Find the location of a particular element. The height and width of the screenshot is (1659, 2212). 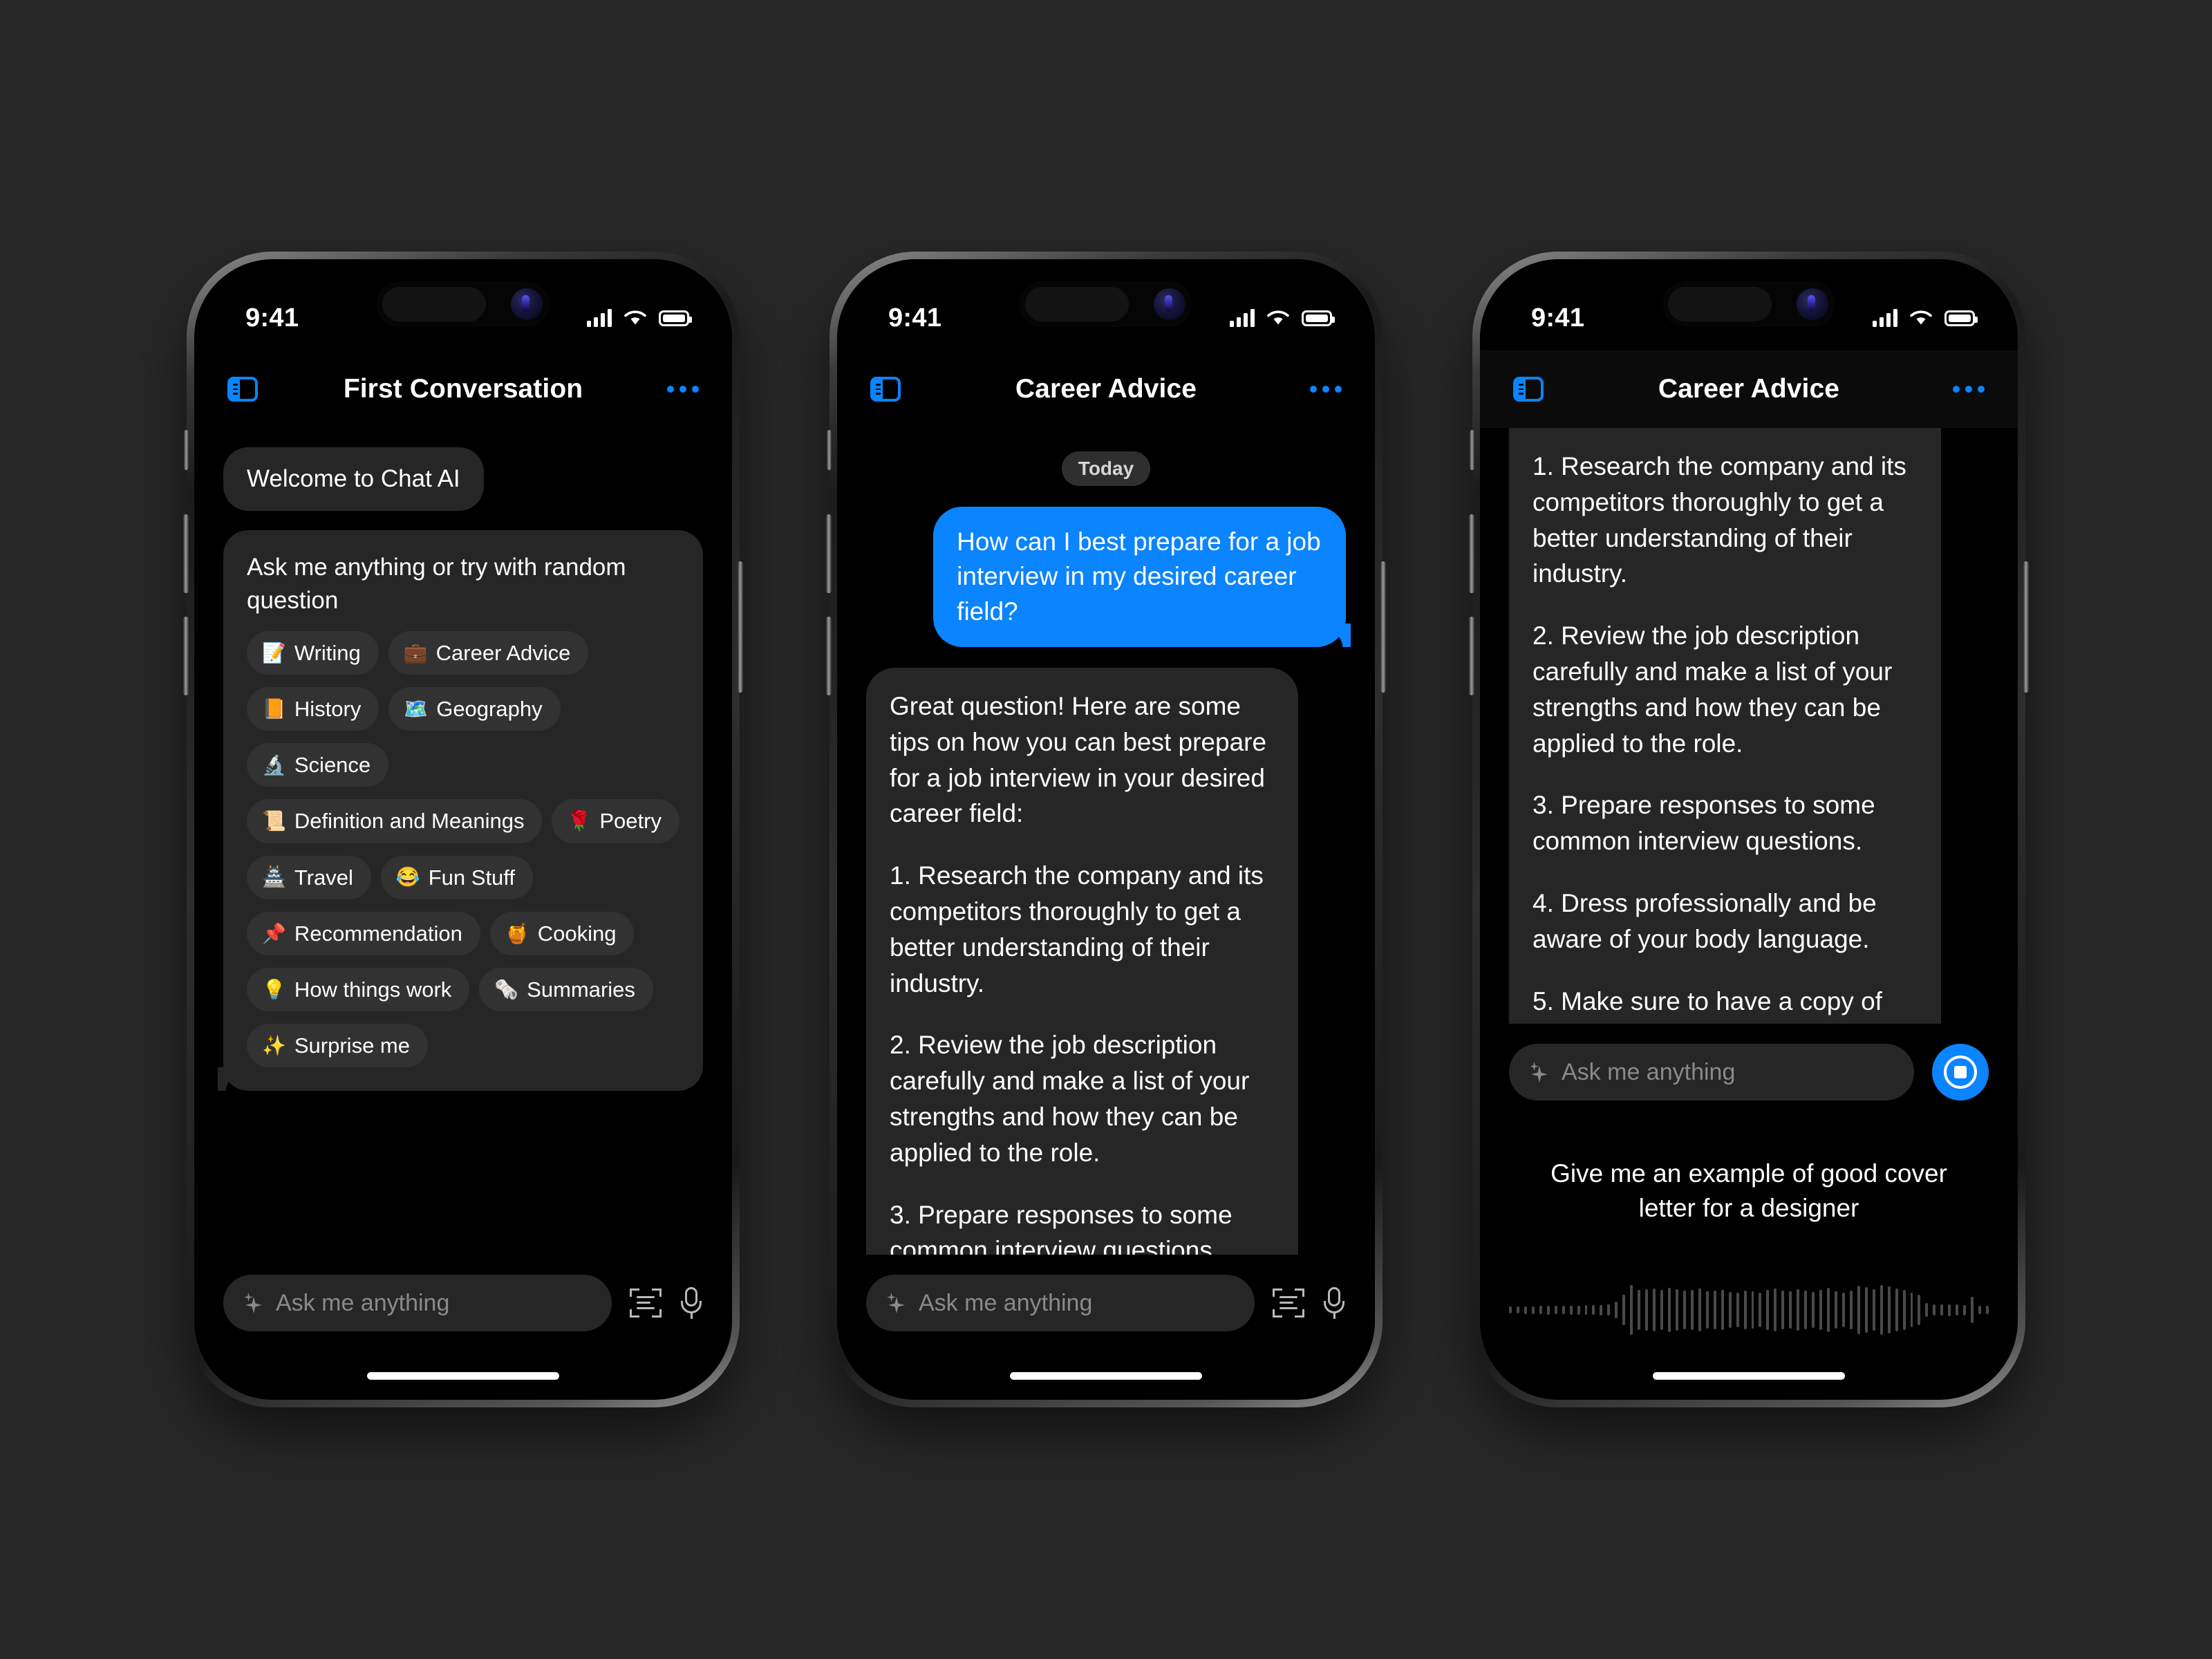

chip-travel: 🏯 Travel is located at coordinates (309, 877).